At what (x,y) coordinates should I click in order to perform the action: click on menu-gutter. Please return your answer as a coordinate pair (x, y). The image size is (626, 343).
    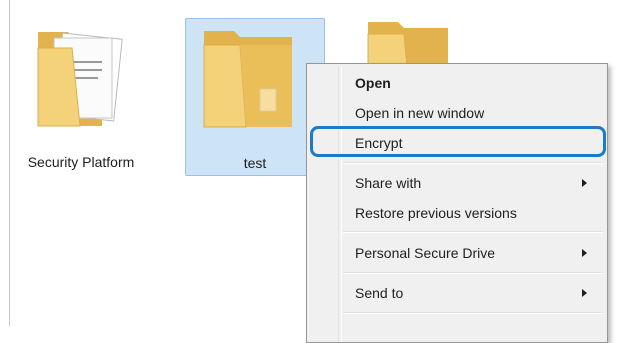
    Looking at the image, I should click on (340, 204).